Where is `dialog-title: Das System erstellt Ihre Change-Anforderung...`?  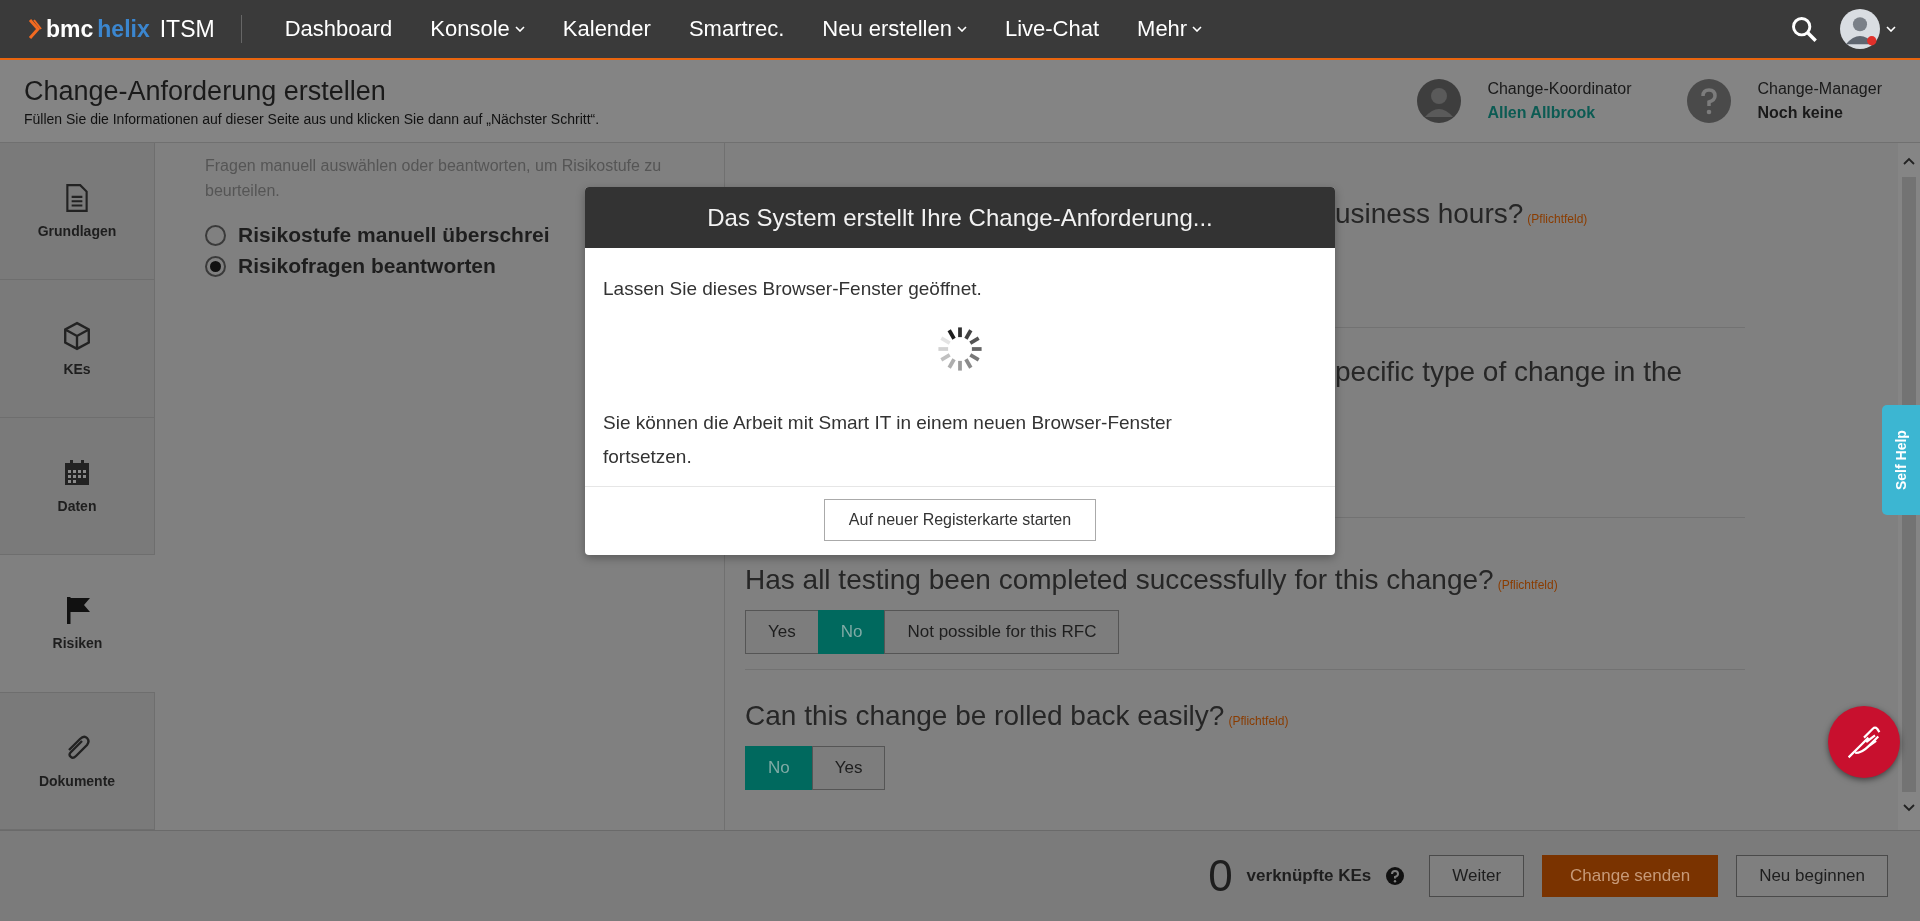 dialog-title: Das System erstellt Ihre Change-Anforderung... is located at coordinates (960, 217).